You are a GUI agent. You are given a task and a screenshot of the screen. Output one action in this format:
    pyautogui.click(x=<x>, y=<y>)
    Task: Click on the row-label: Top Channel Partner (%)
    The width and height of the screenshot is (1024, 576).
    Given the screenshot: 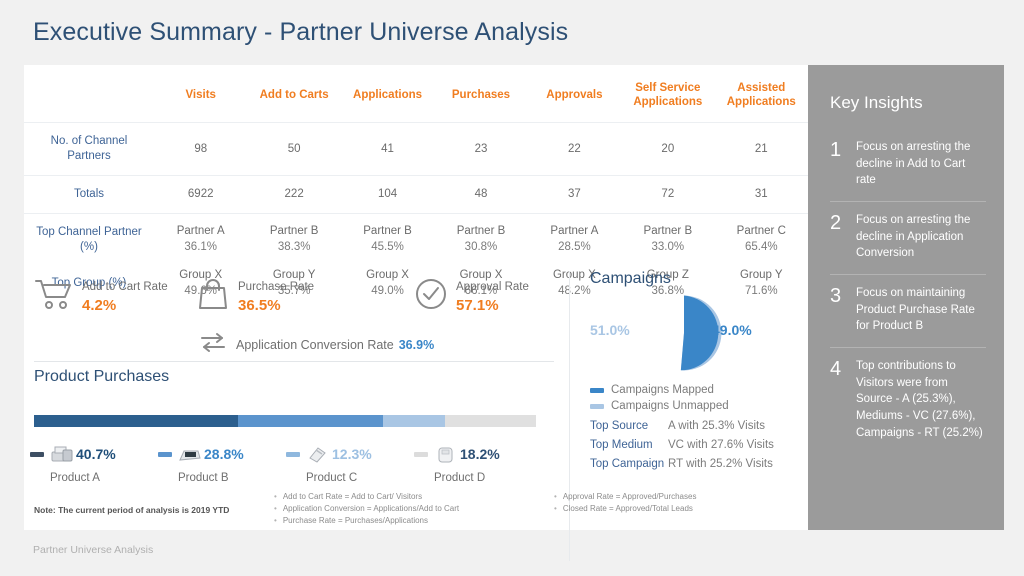 What is the action you would take?
    pyautogui.click(x=89, y=239)
    